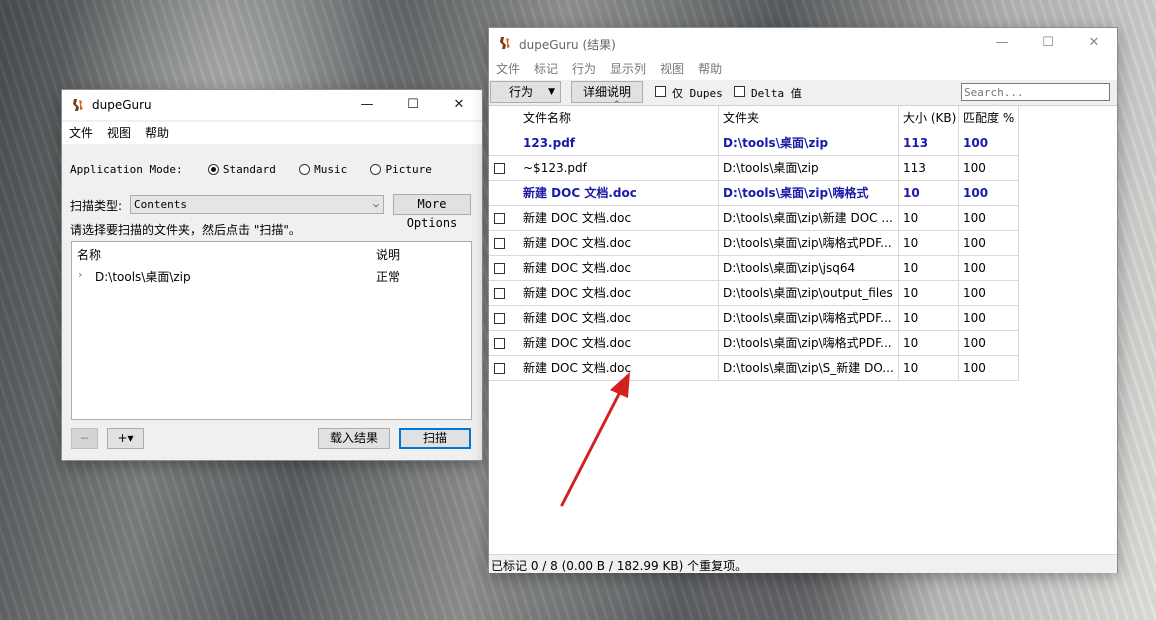 The image size is (1156, 620). What do you see at coordinates (591, 448) in the screenshot?
I see `arrow-shaft` at bounding box center [591, 448].